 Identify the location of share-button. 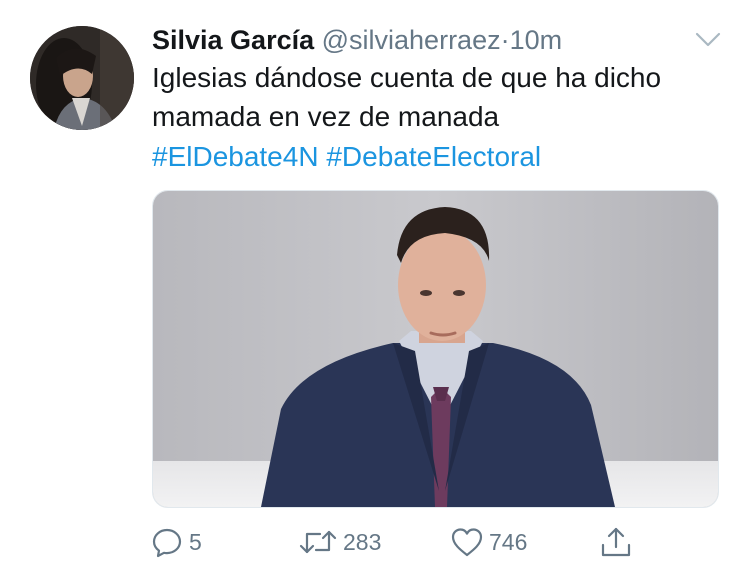
(616, 542).